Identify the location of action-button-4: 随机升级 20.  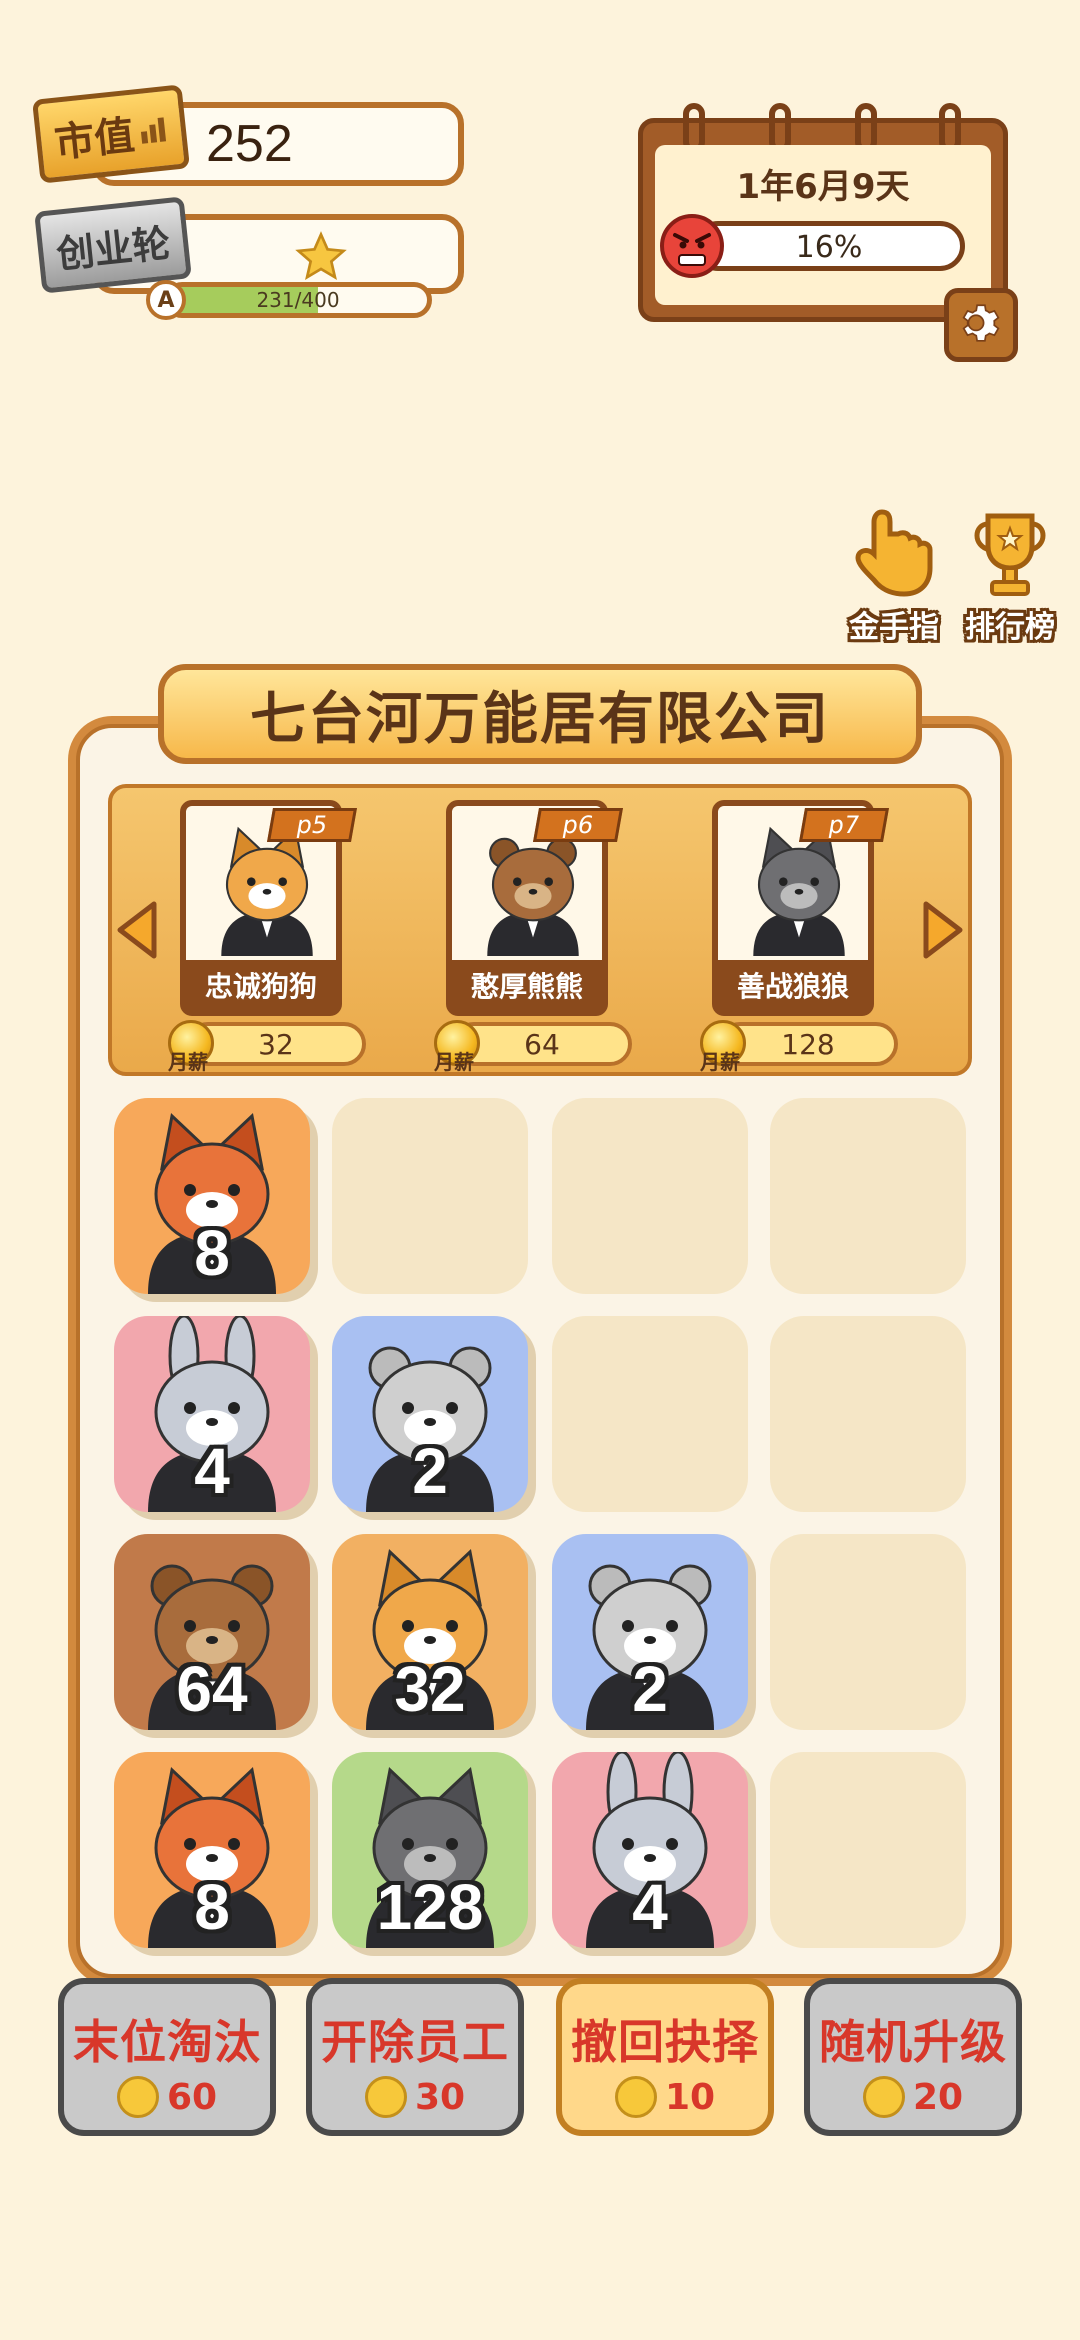
(913, 2057).